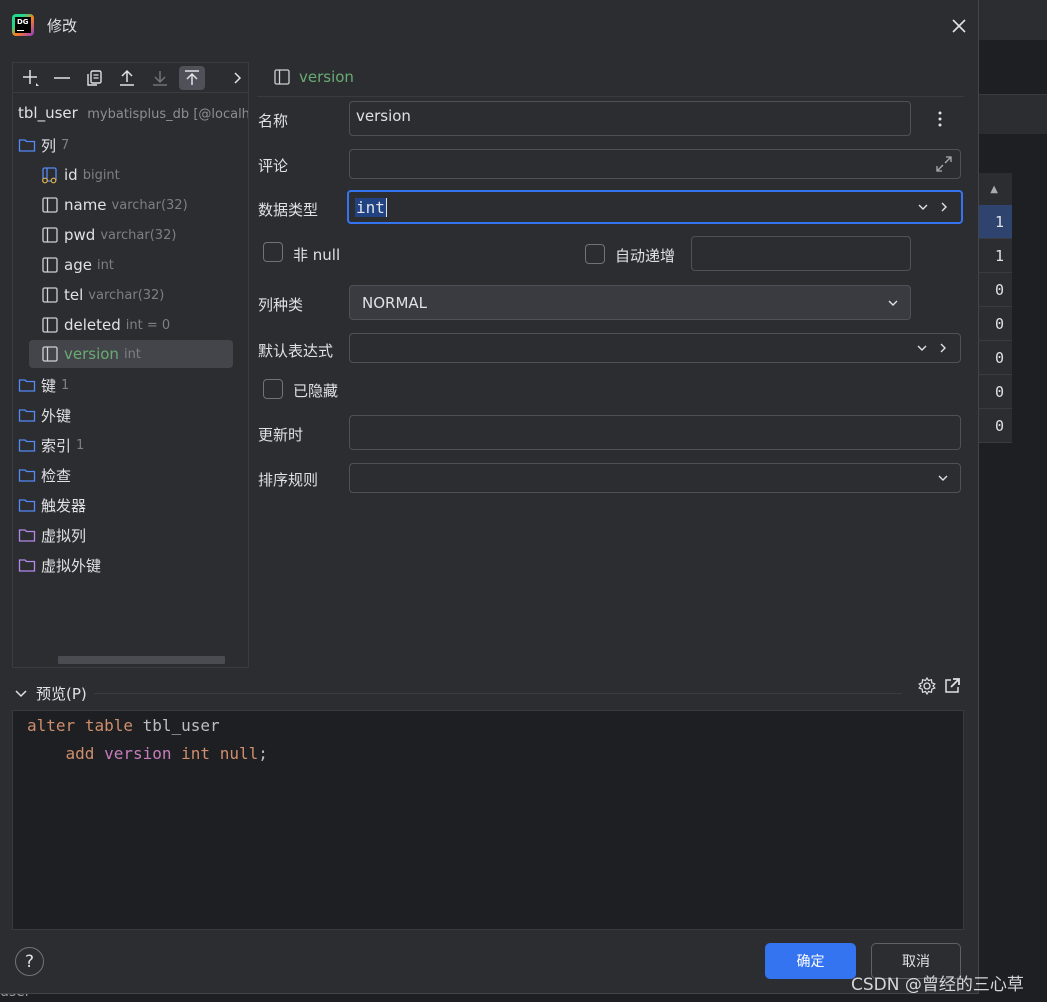  I want to click on column-name: age, so click(78, 265).